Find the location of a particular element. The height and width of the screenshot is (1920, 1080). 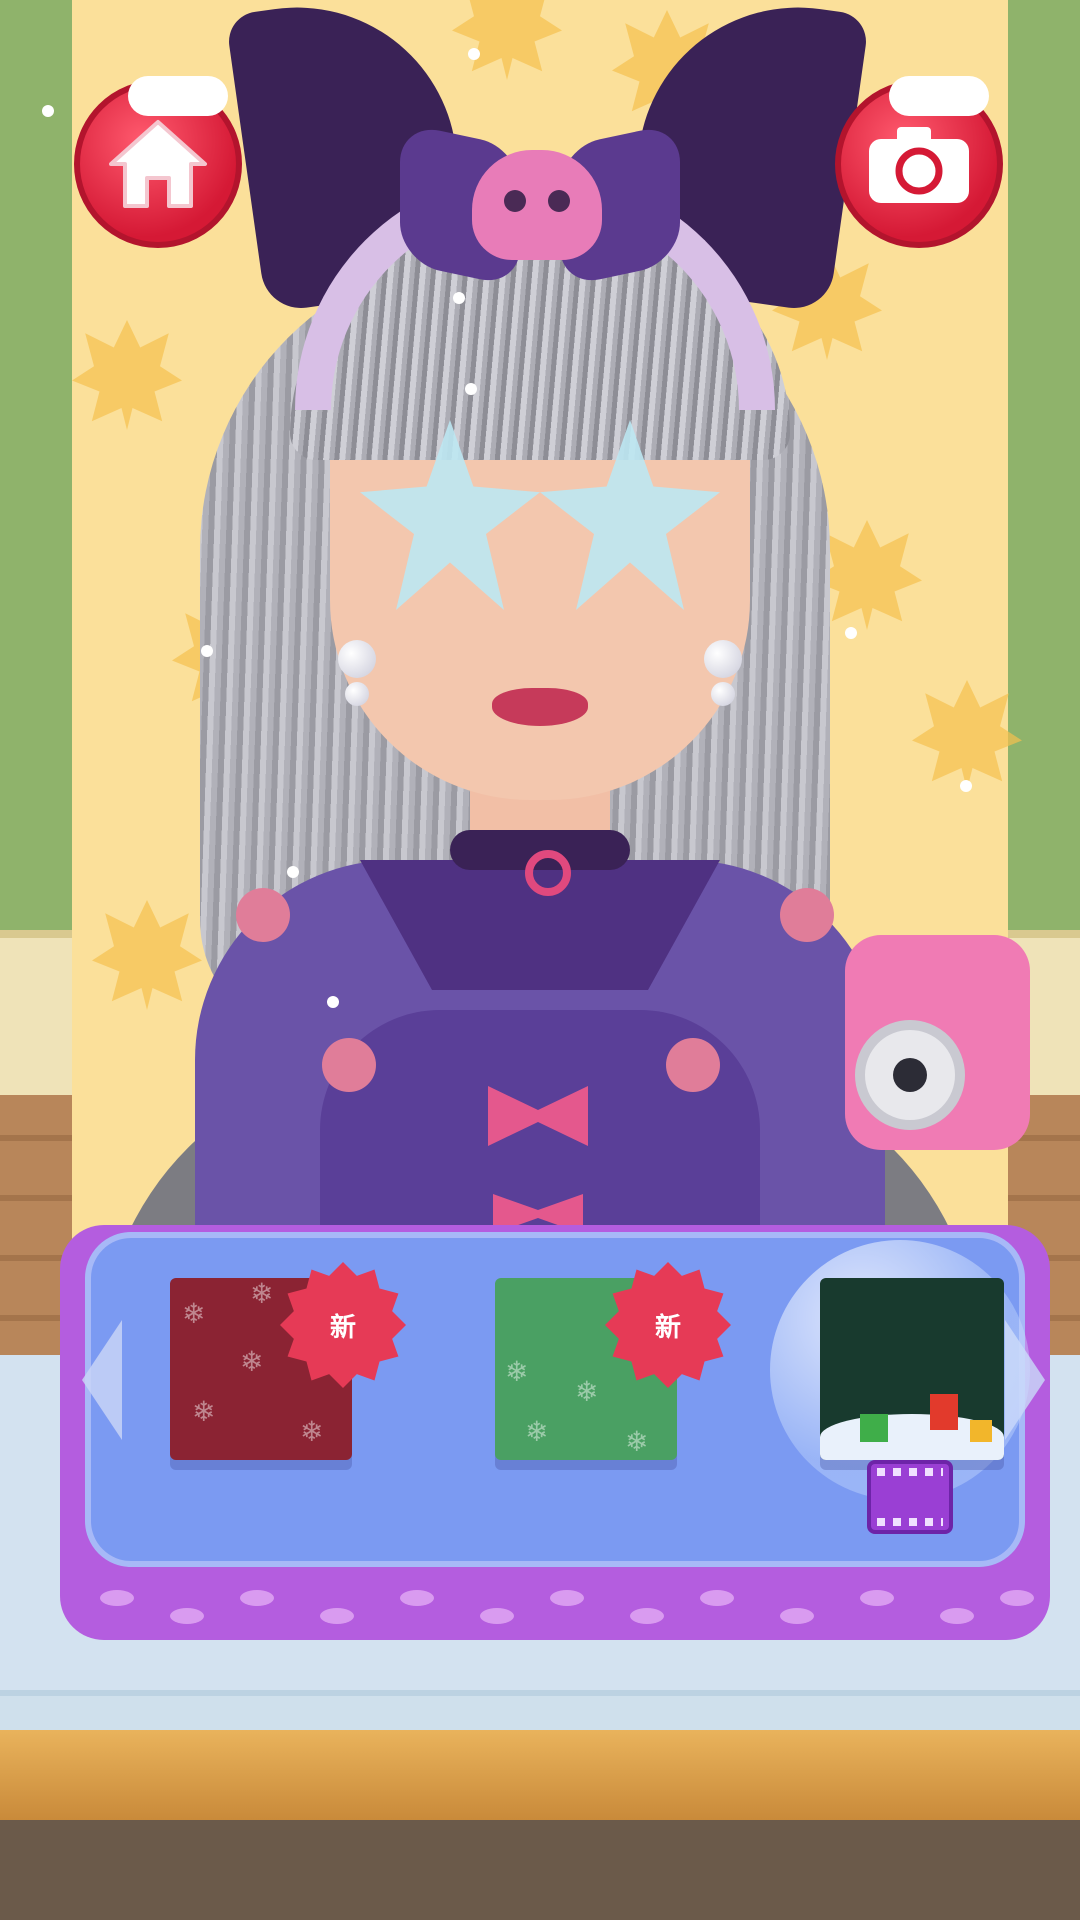

earring-right is located at coordinates (723, 685).